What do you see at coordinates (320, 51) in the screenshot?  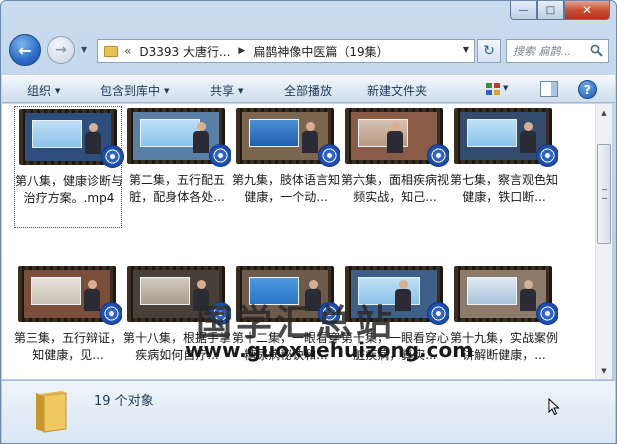 I see `breadcrumb-segment-2: 扁鹊神像中医篇（19集）` at bounding box center [320, 51].